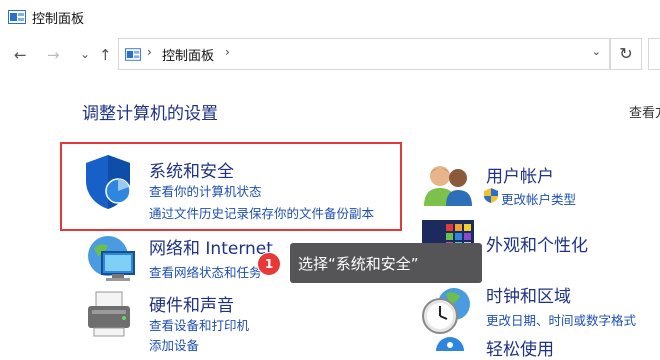 The image size is (660, 360). I want to click on up-button: ↑, so click(105, 55).